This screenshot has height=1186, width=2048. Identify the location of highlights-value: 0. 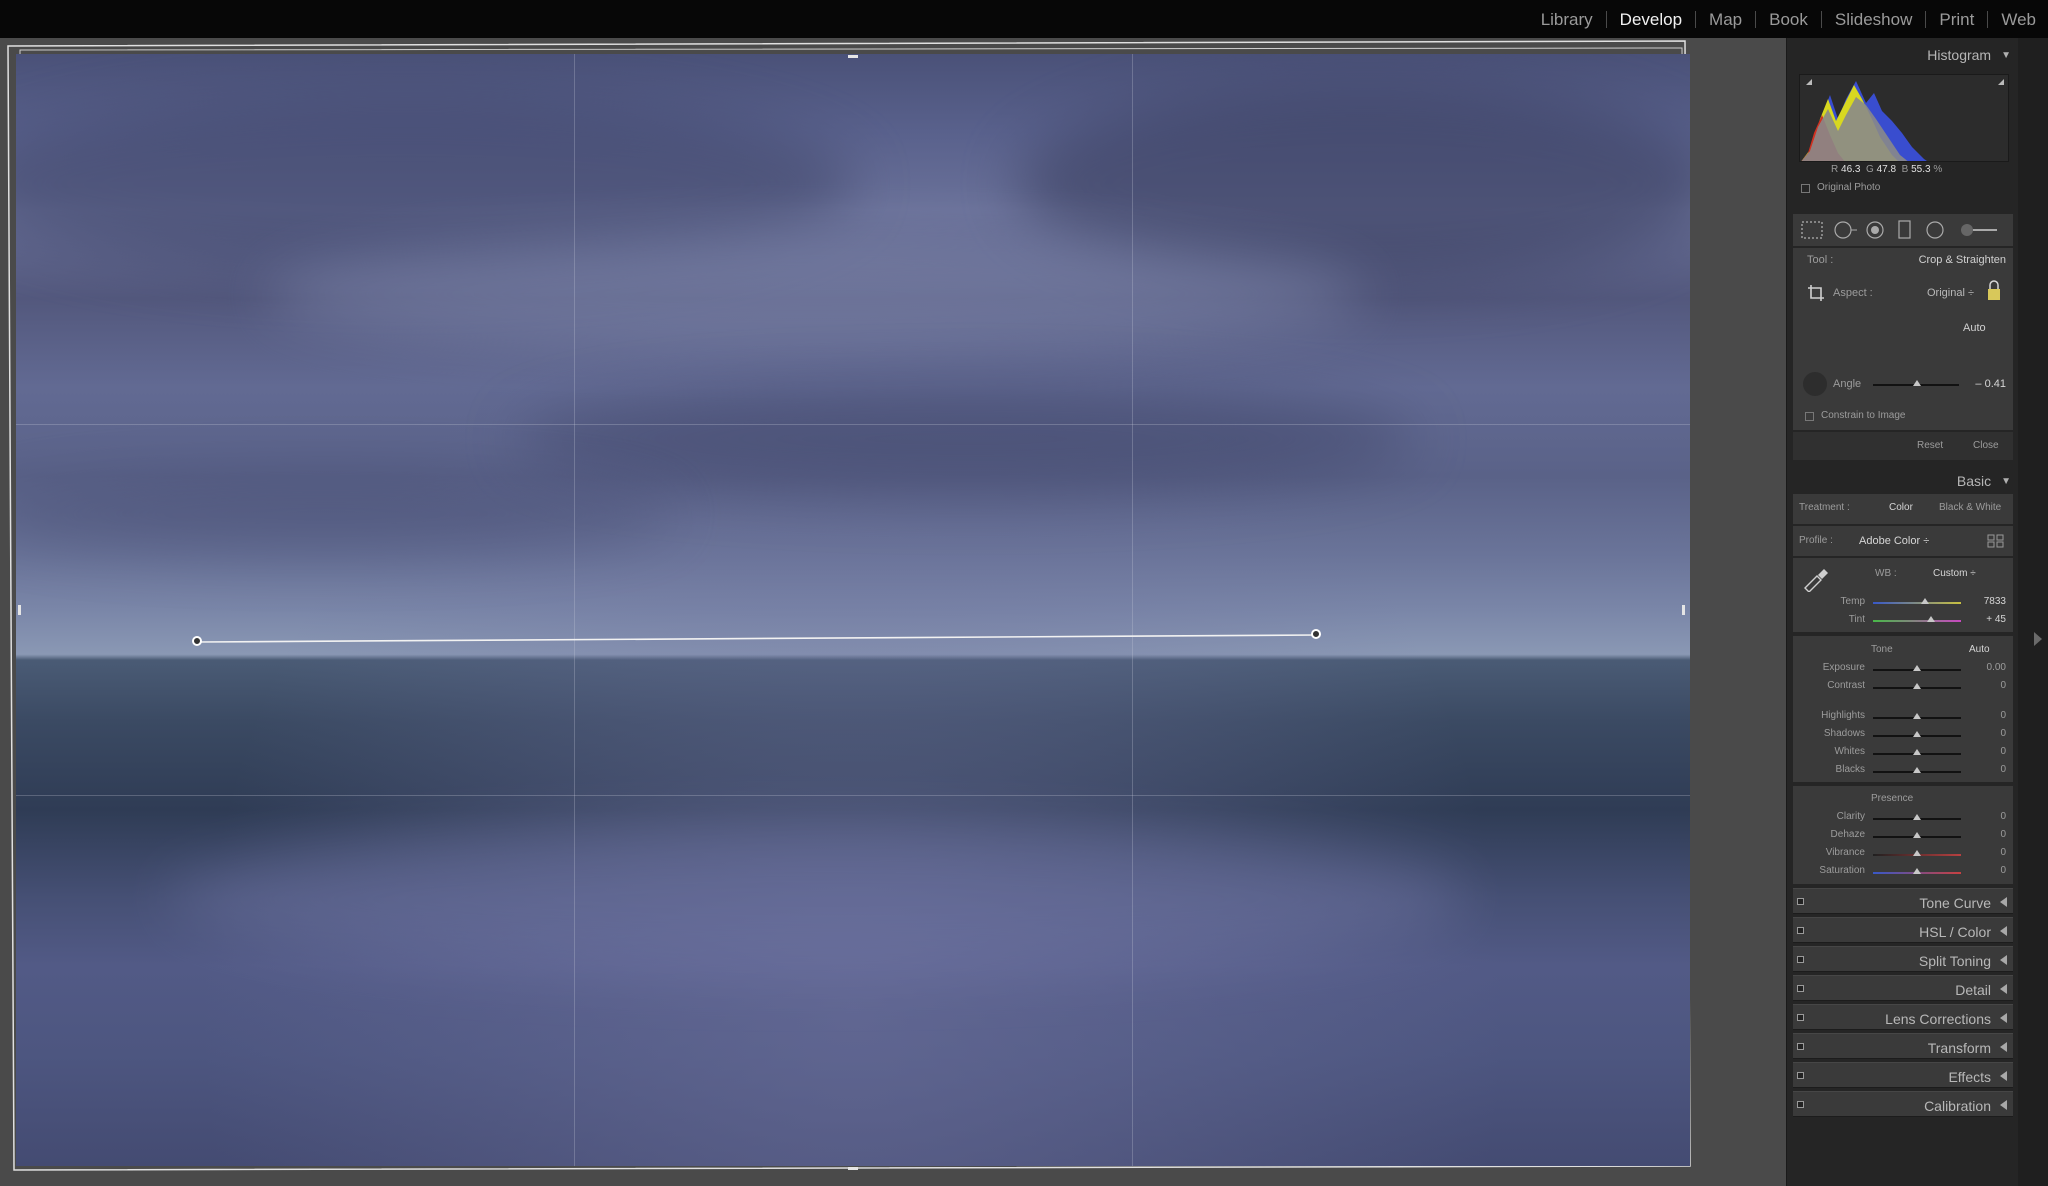
(2003, 715).